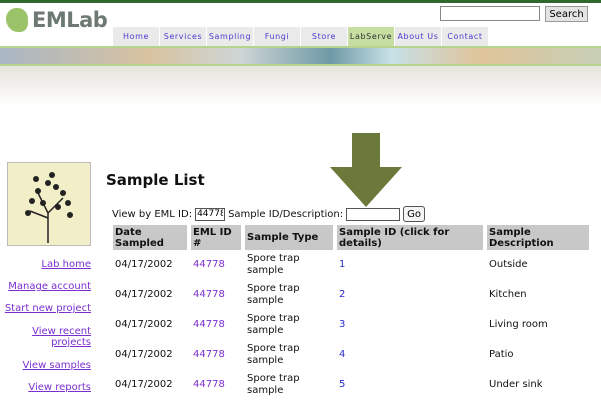 This screenshot has width=601, height=404. What do you see at coordinates (136, 36) in the screenshot?
I see `nav-tab-home: Home` at bounding box center [136, 36].